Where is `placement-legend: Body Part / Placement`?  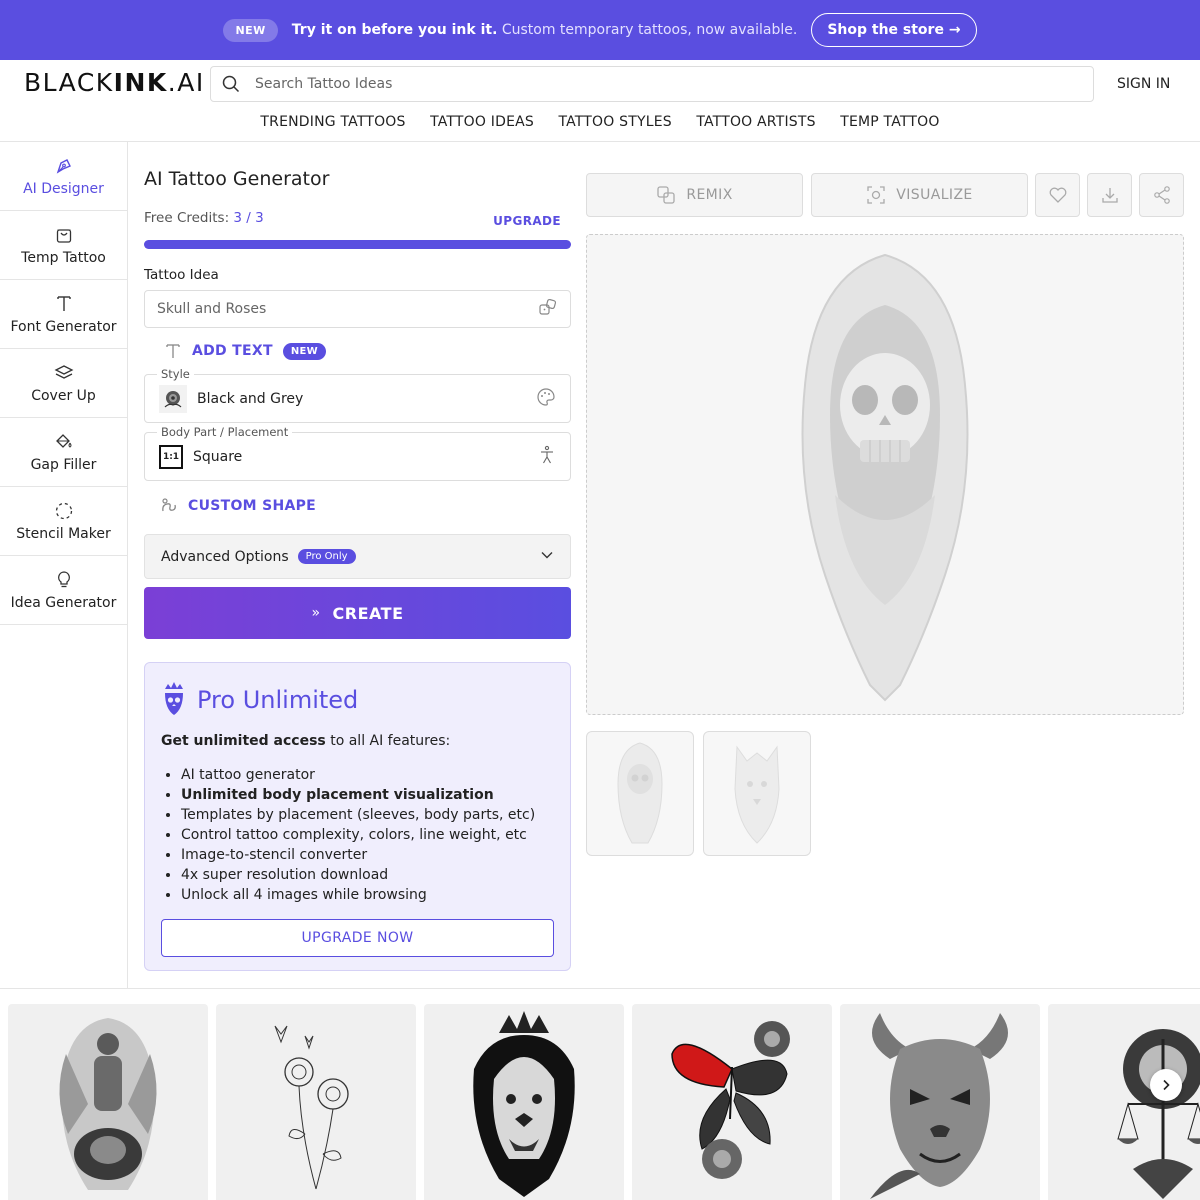
placement-legend: Body Part / Placement is located at coordinates (225, 432).